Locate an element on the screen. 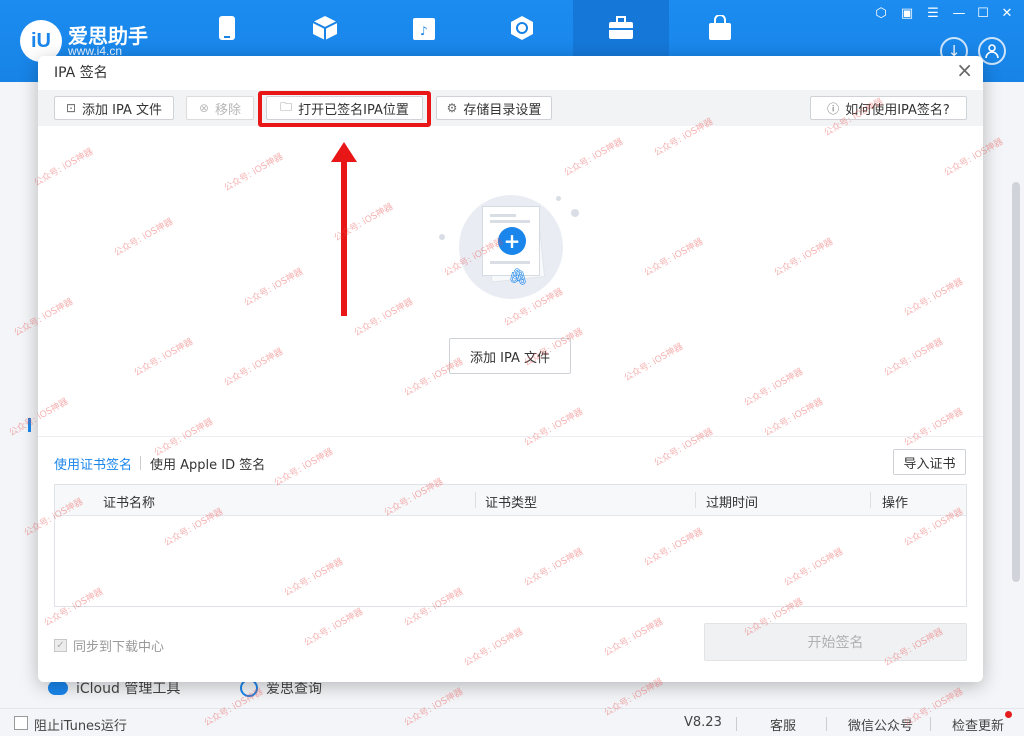 The height and width of the screenshot is (736, 1024). version-label: V8.23 is located at coordinates (703, 722).